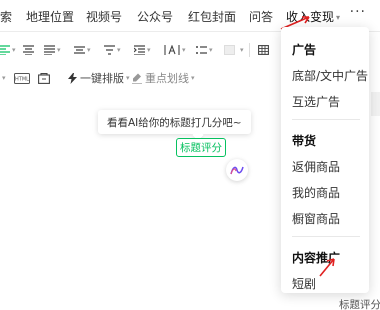 This screenshot has height=310, width=380. I want to click on menu-item-my-products: 我的商品, so click(316, 192).